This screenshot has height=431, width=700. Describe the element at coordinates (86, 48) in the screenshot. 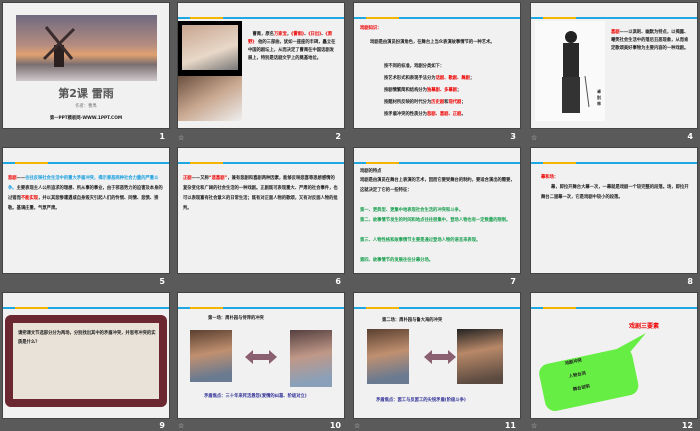

I see `windmill-photo` at that location.